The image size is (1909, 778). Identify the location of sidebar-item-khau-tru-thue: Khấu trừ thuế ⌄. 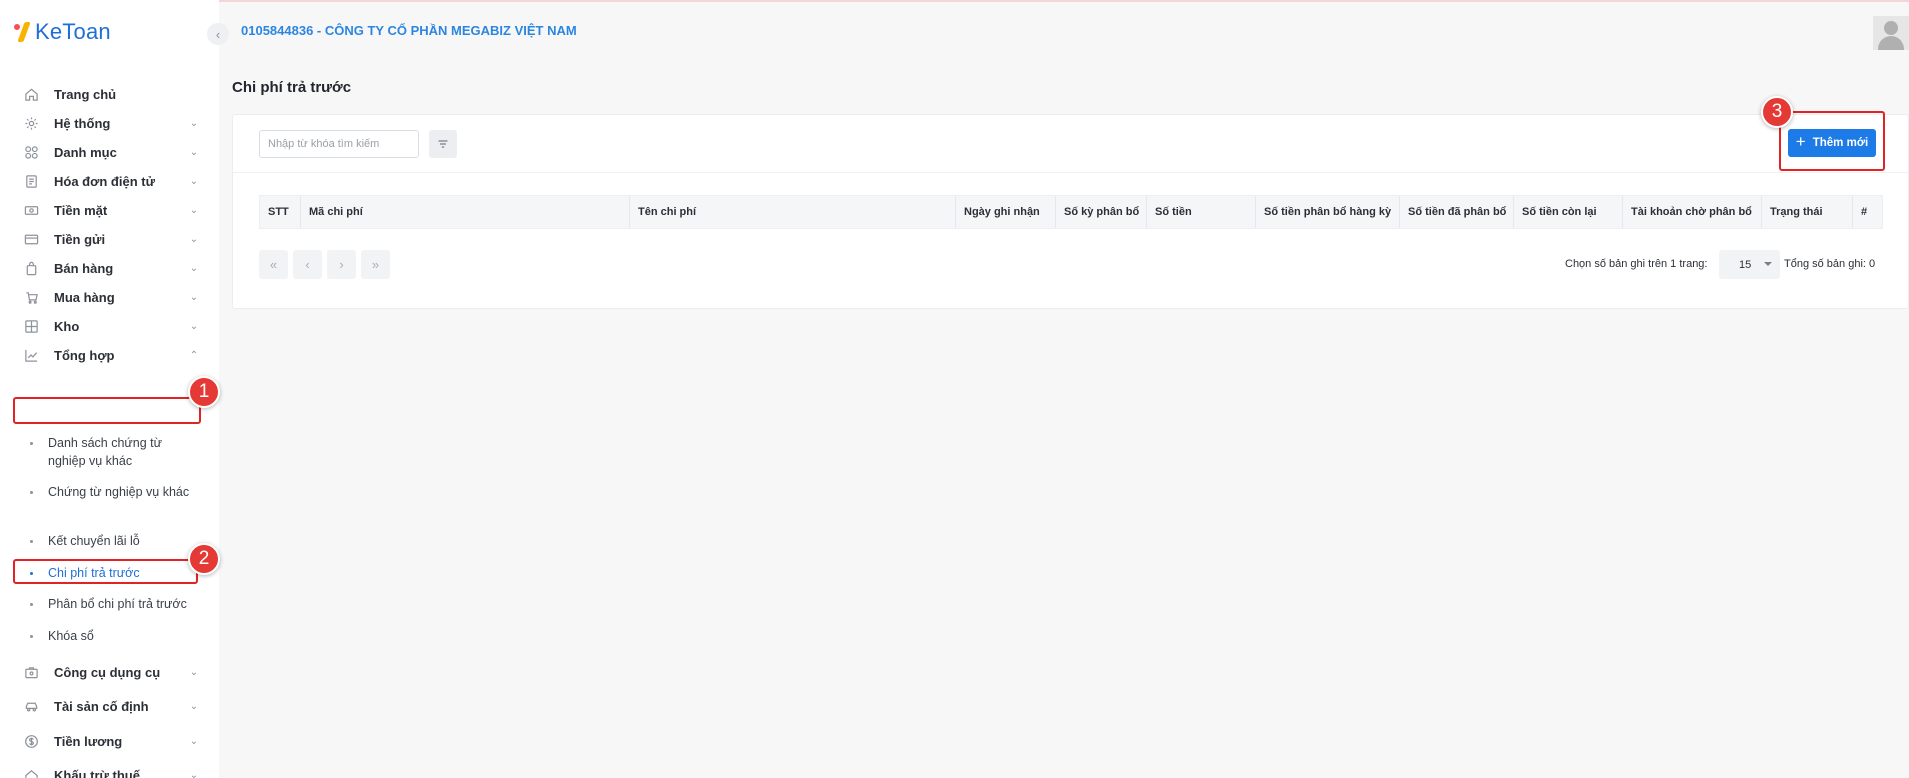
(108, 768).